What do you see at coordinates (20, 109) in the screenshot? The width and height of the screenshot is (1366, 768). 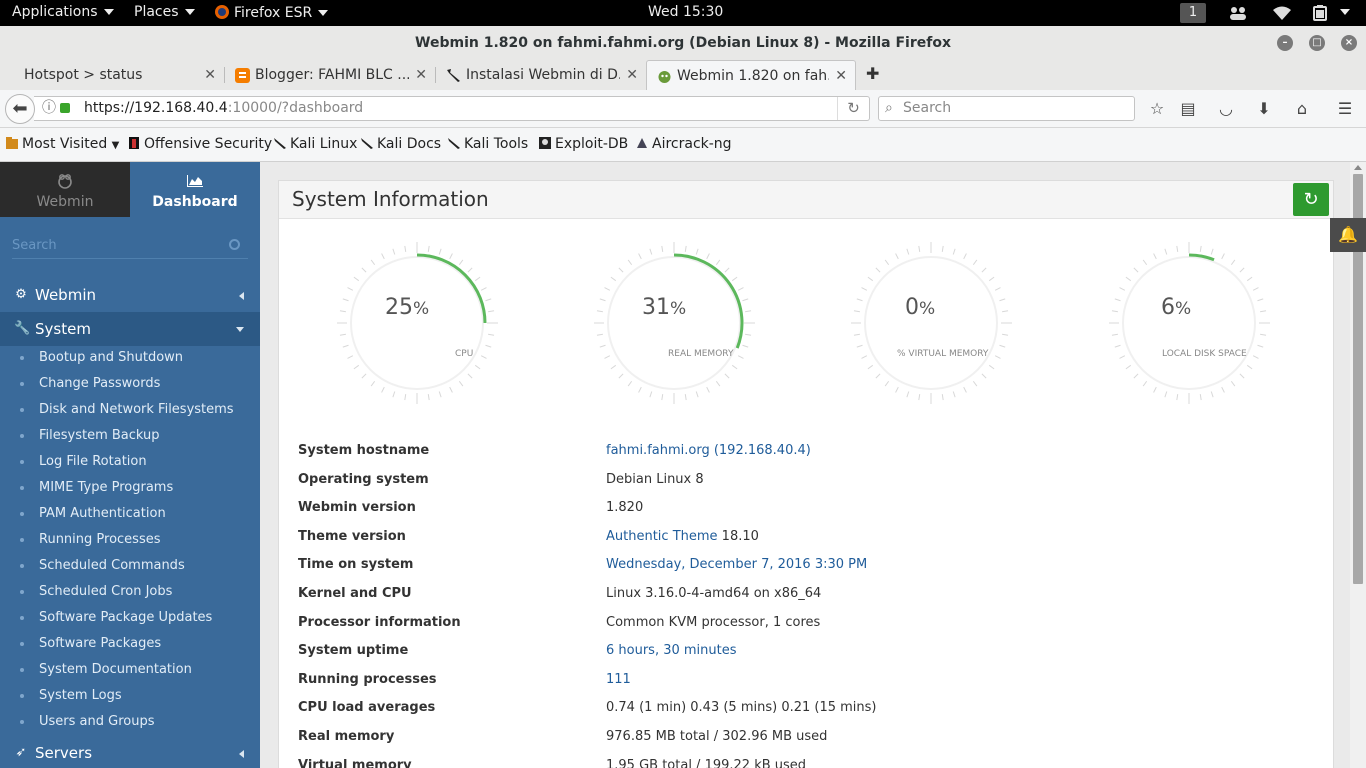 I see `back-button: ⬅` at bounding box center [20, 109].